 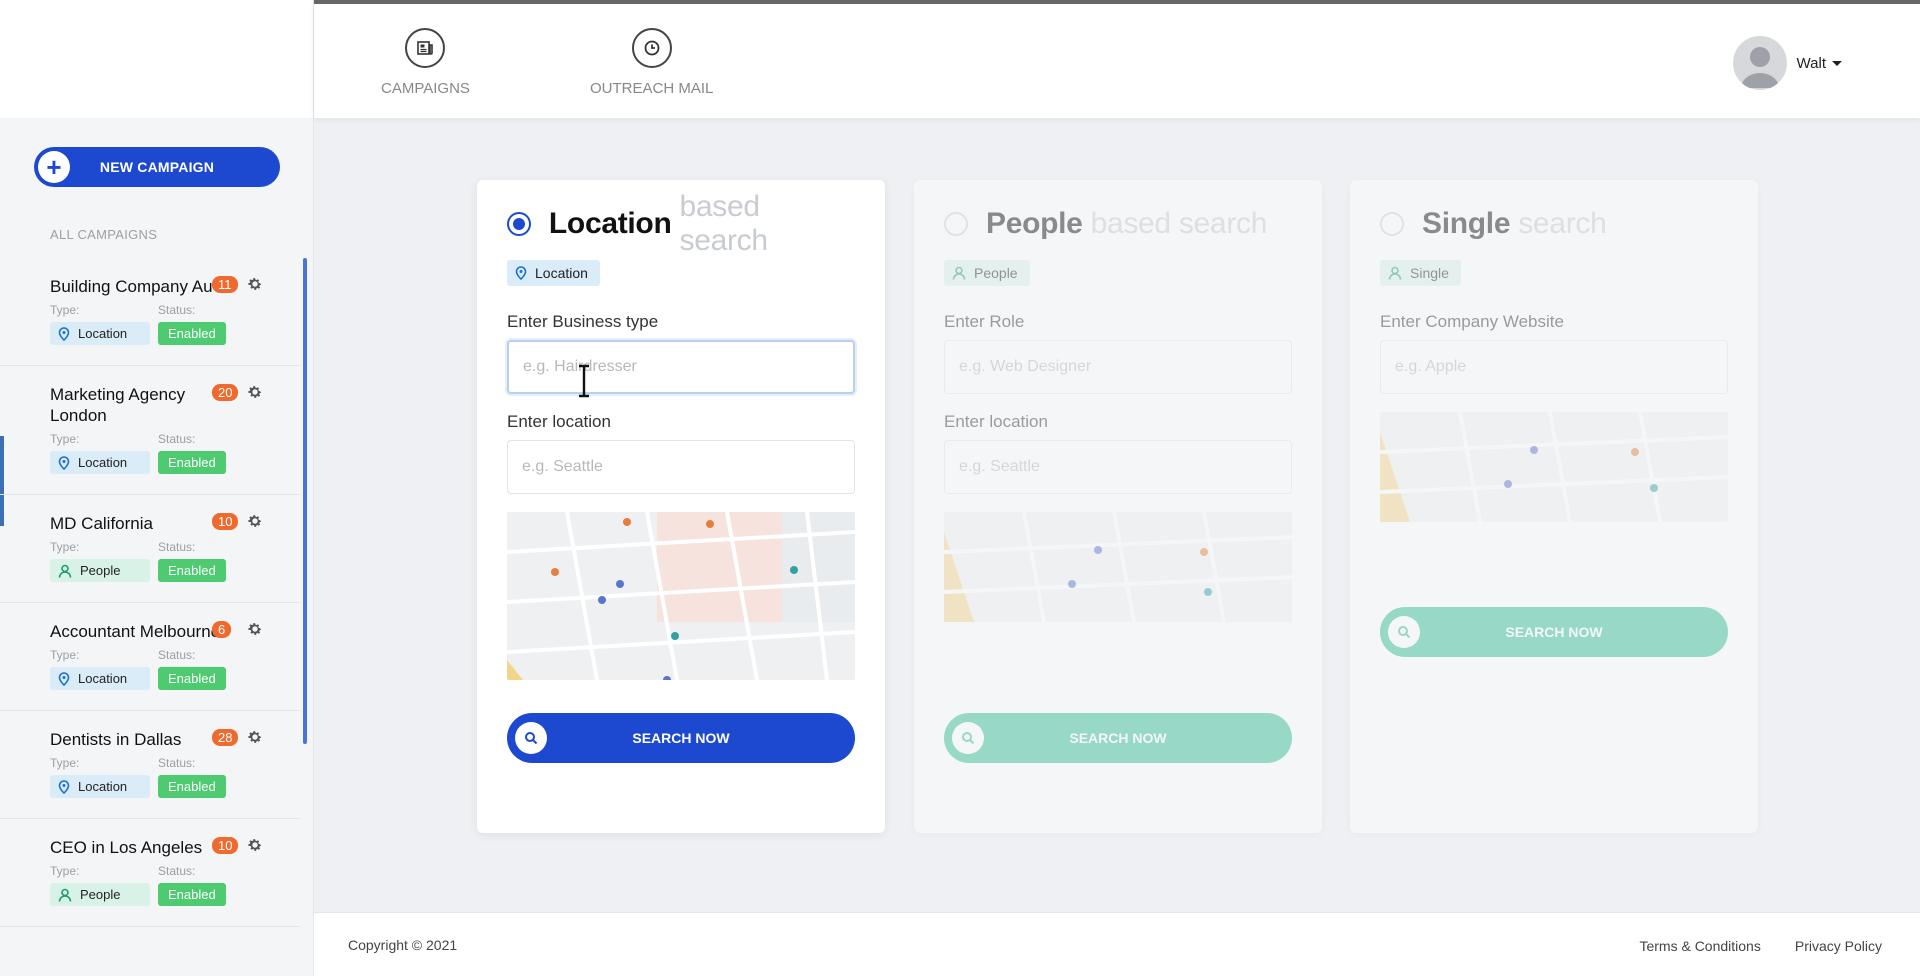 What do you see at coordinates (1466, 223) in the screenshot?
I see `card-title: Single` at bounding box center [1466, 223].